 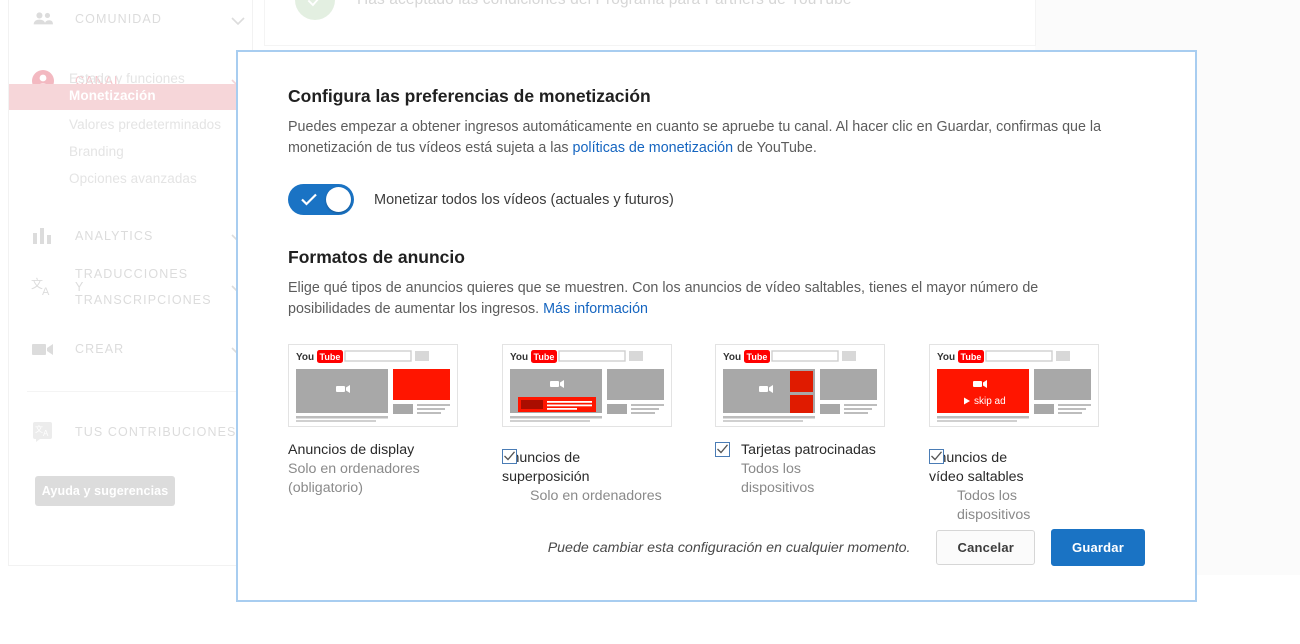 What do you see at coordinates (138, 349) in the screenshot?
I see `sidebar-item-crear: CREAR` at bounding box center [138, 349].